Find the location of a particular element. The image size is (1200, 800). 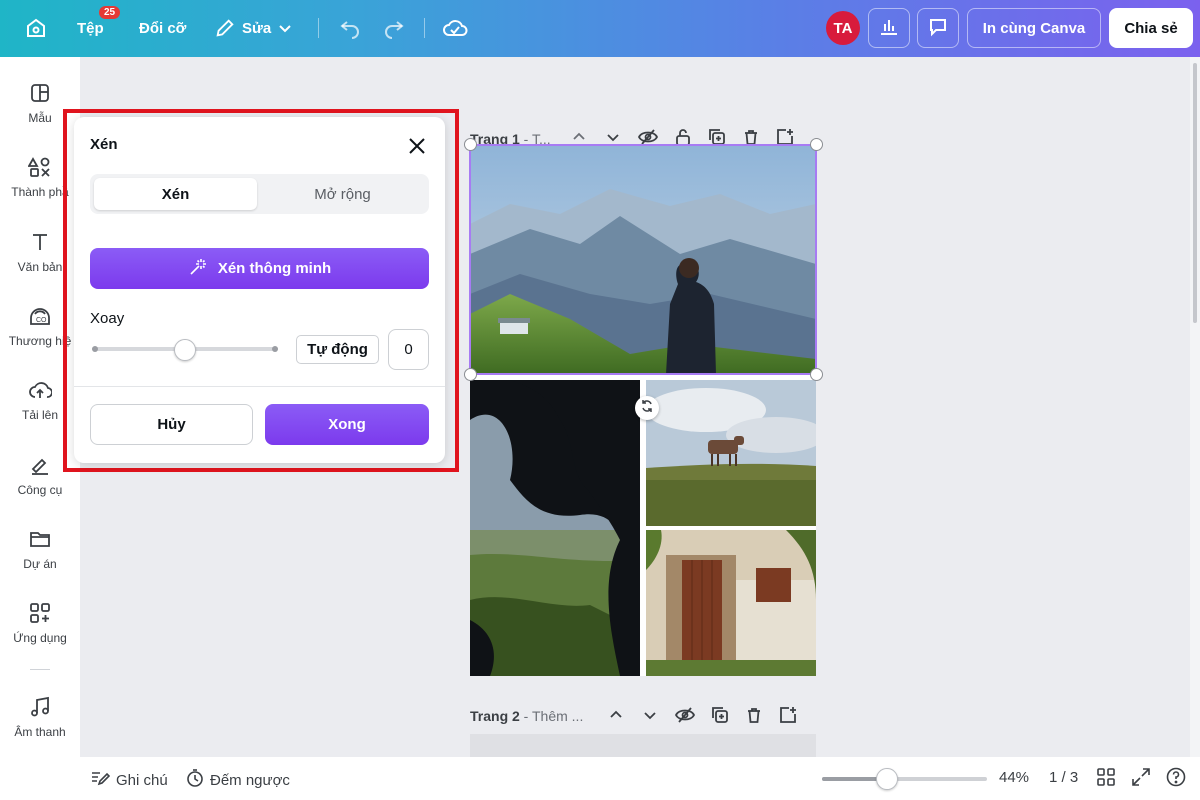

comments-button is located at coordinates (938, 28).